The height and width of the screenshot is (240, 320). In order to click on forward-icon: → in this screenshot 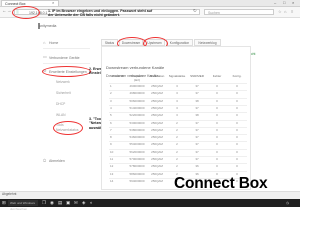, I will do `click(9, 10)`.